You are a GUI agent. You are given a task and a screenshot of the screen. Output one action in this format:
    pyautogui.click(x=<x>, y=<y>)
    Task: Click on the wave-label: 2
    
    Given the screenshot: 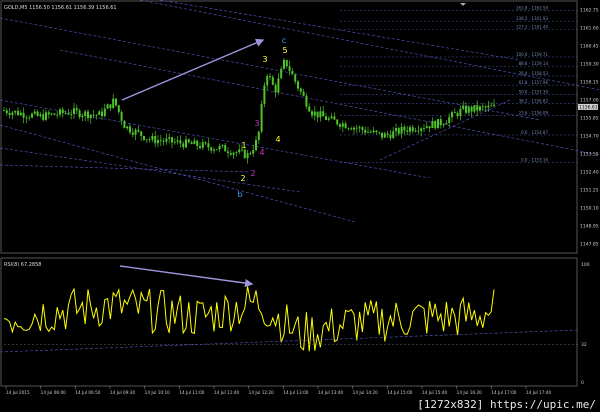 What is the action you would take?
    pyautogui.click(x=252, y=173)
    